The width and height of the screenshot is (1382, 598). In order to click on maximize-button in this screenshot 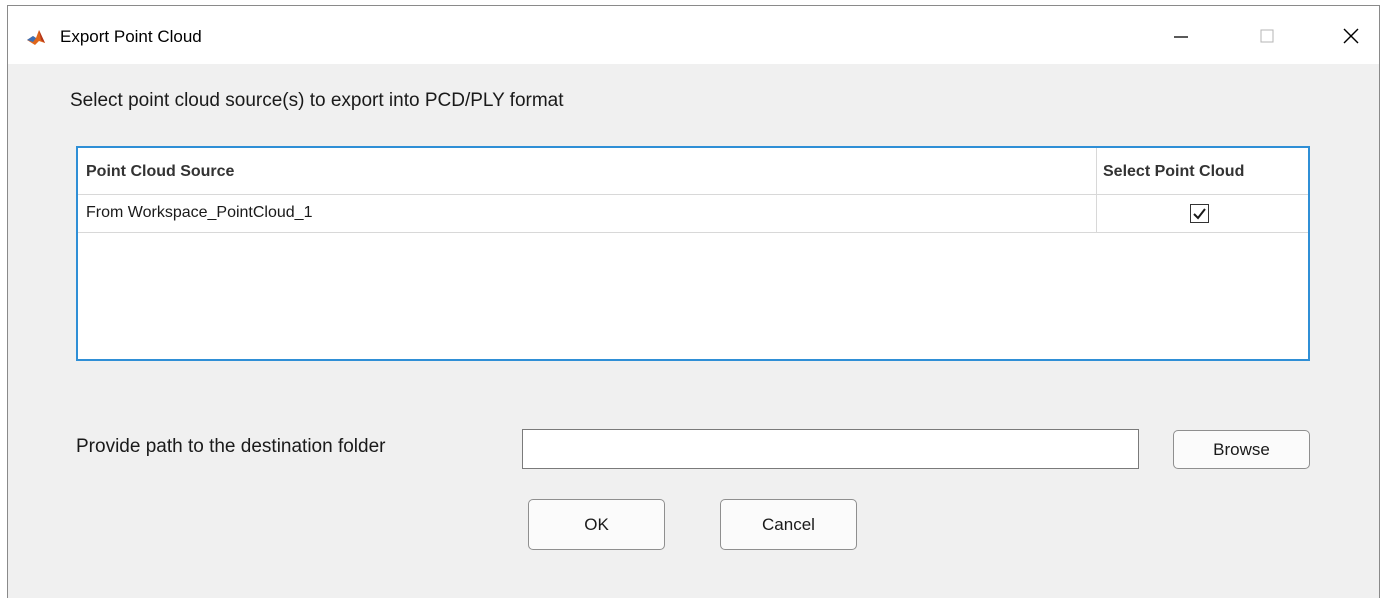, I will do `click(1267, 36)`.